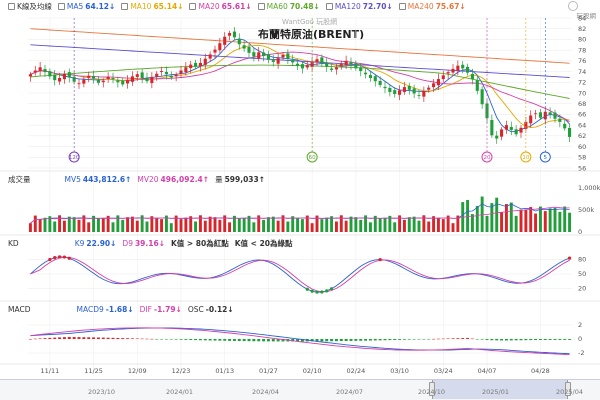  What do you see at coordinates (582, 158) in the screenshot?
I see `price-tick-label: 58` at bounding box center [582, 158].